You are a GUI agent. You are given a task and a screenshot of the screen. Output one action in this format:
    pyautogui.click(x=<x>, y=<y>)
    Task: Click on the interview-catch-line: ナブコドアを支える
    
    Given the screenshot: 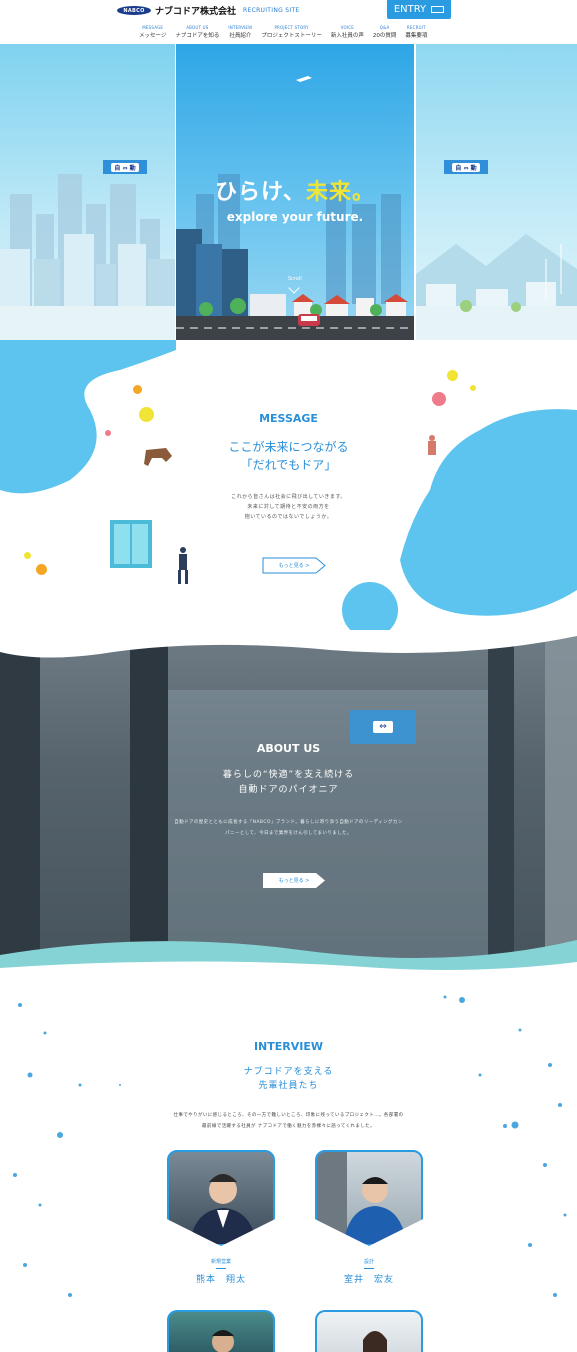 What is the action you would take?
    pyautogui.click(x=288, y=1072)
    